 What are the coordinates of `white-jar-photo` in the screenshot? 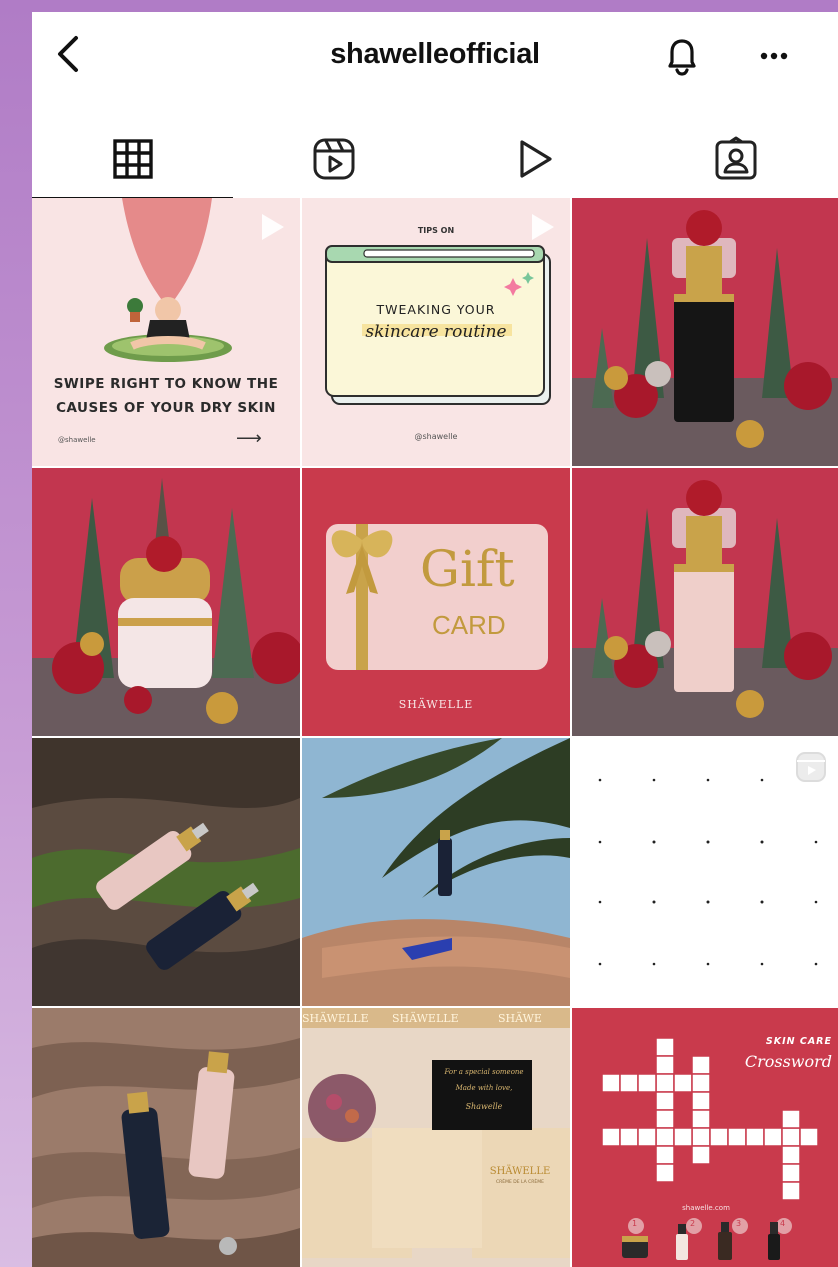 It's located at (166, 602).